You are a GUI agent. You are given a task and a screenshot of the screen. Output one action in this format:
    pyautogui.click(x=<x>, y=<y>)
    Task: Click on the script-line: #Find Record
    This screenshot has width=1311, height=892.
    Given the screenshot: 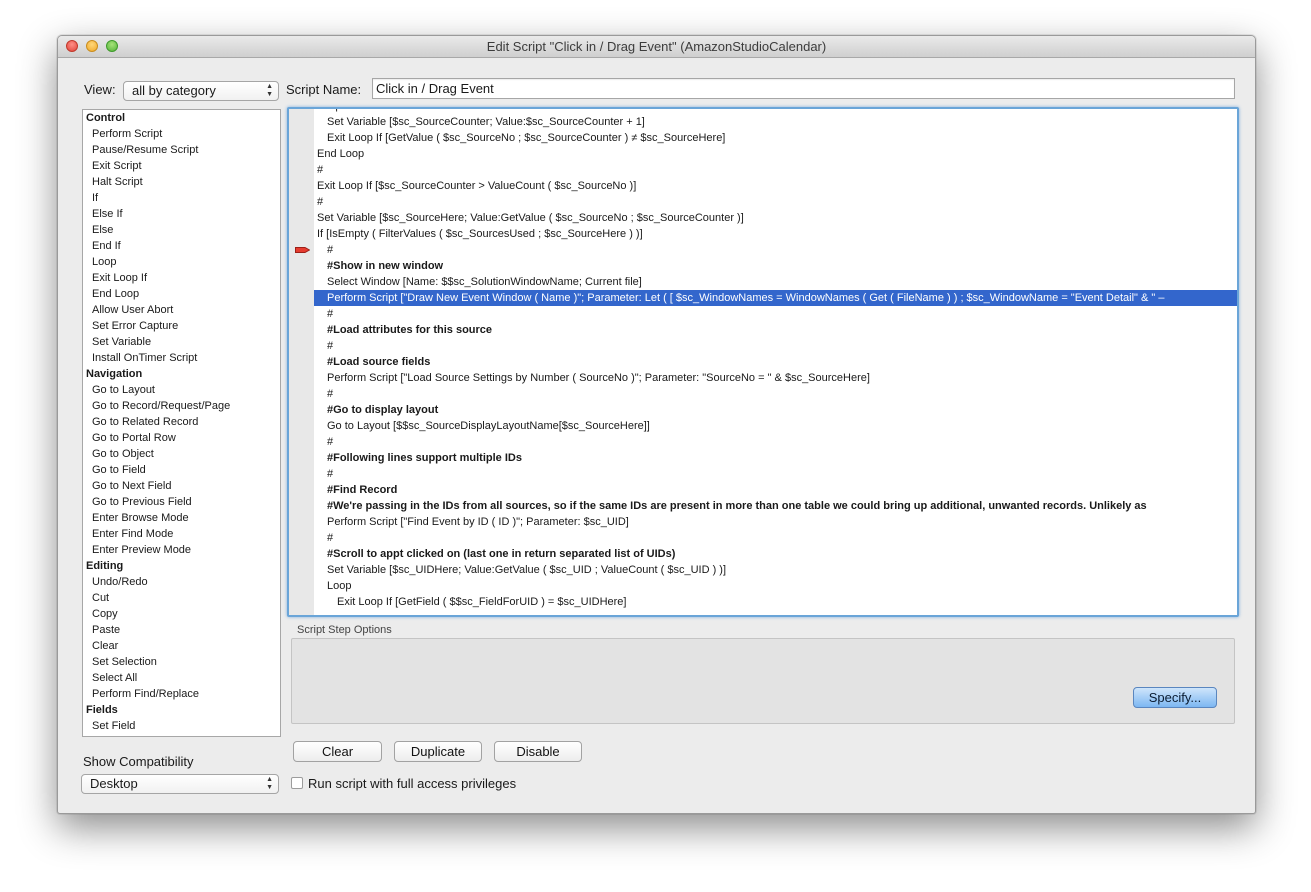 What is the action you would take?
    pyautogui.click(x=775, y=490)
    